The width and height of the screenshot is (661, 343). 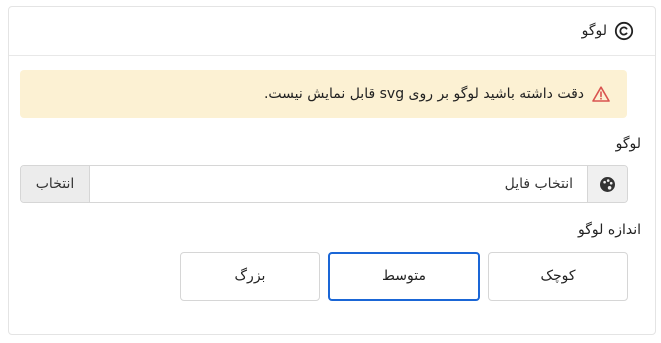 What do you see at coordinates (624, 31) in the screenshot?
I see `copyright-icon` at bounding box center [624, 31].